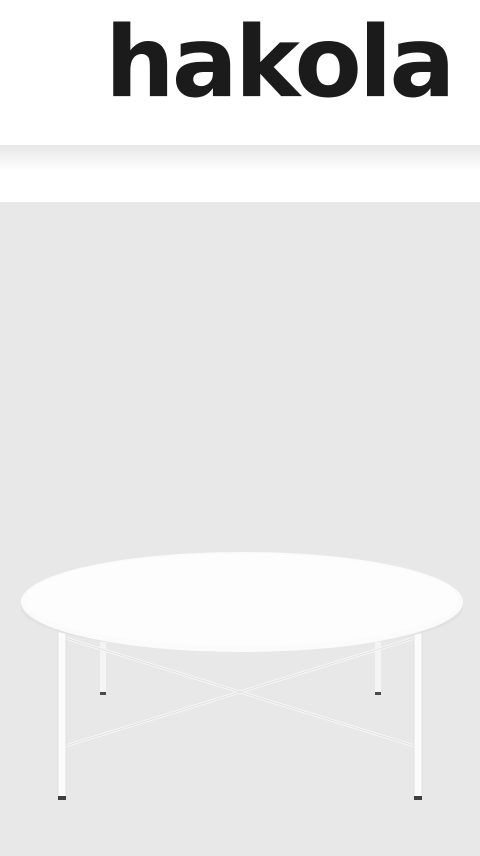  What do you see at coordinates (240, 186) in the screenshot?
I see `spacer` at bounding box center [240, 186].